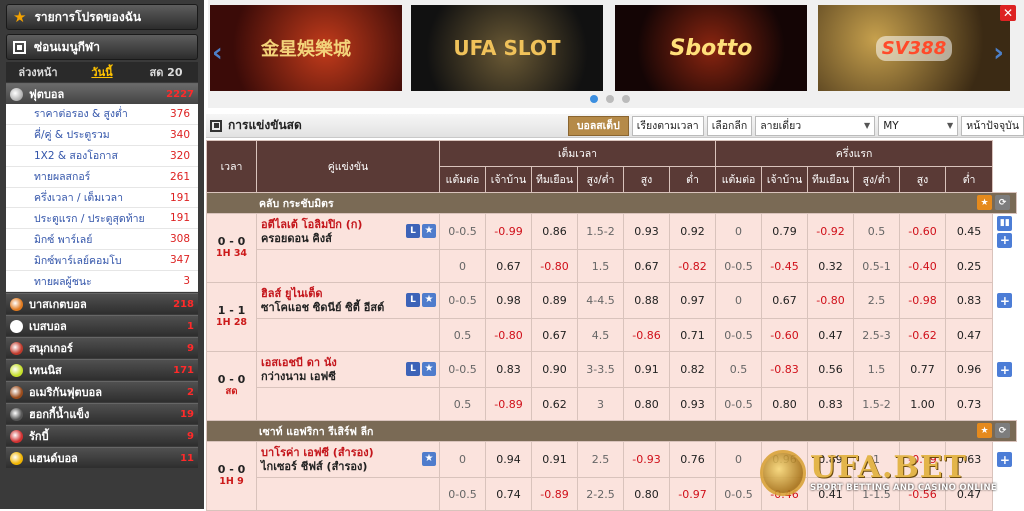 This screenshot has height=511, width=1024. Describe the element at coordinates (102, 135) in the screenshot. I see `submenu-item: คี่/คู่ & ประตูรวม 340` at that location.